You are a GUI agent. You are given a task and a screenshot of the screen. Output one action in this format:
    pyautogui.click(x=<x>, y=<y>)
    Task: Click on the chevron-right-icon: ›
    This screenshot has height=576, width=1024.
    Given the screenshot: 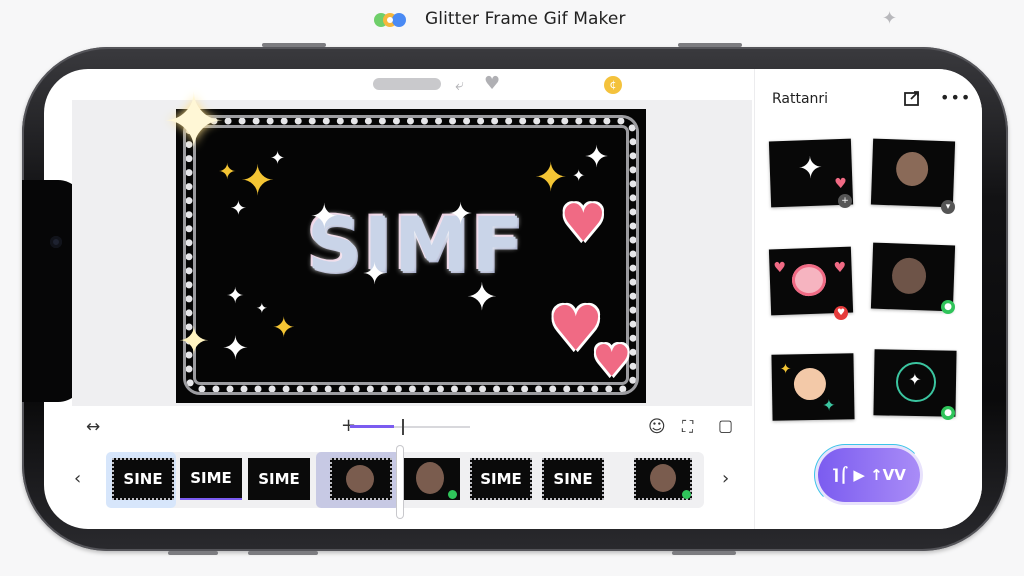 What is the action you would take?
    pyautogui.click(x=725, y=478)
    